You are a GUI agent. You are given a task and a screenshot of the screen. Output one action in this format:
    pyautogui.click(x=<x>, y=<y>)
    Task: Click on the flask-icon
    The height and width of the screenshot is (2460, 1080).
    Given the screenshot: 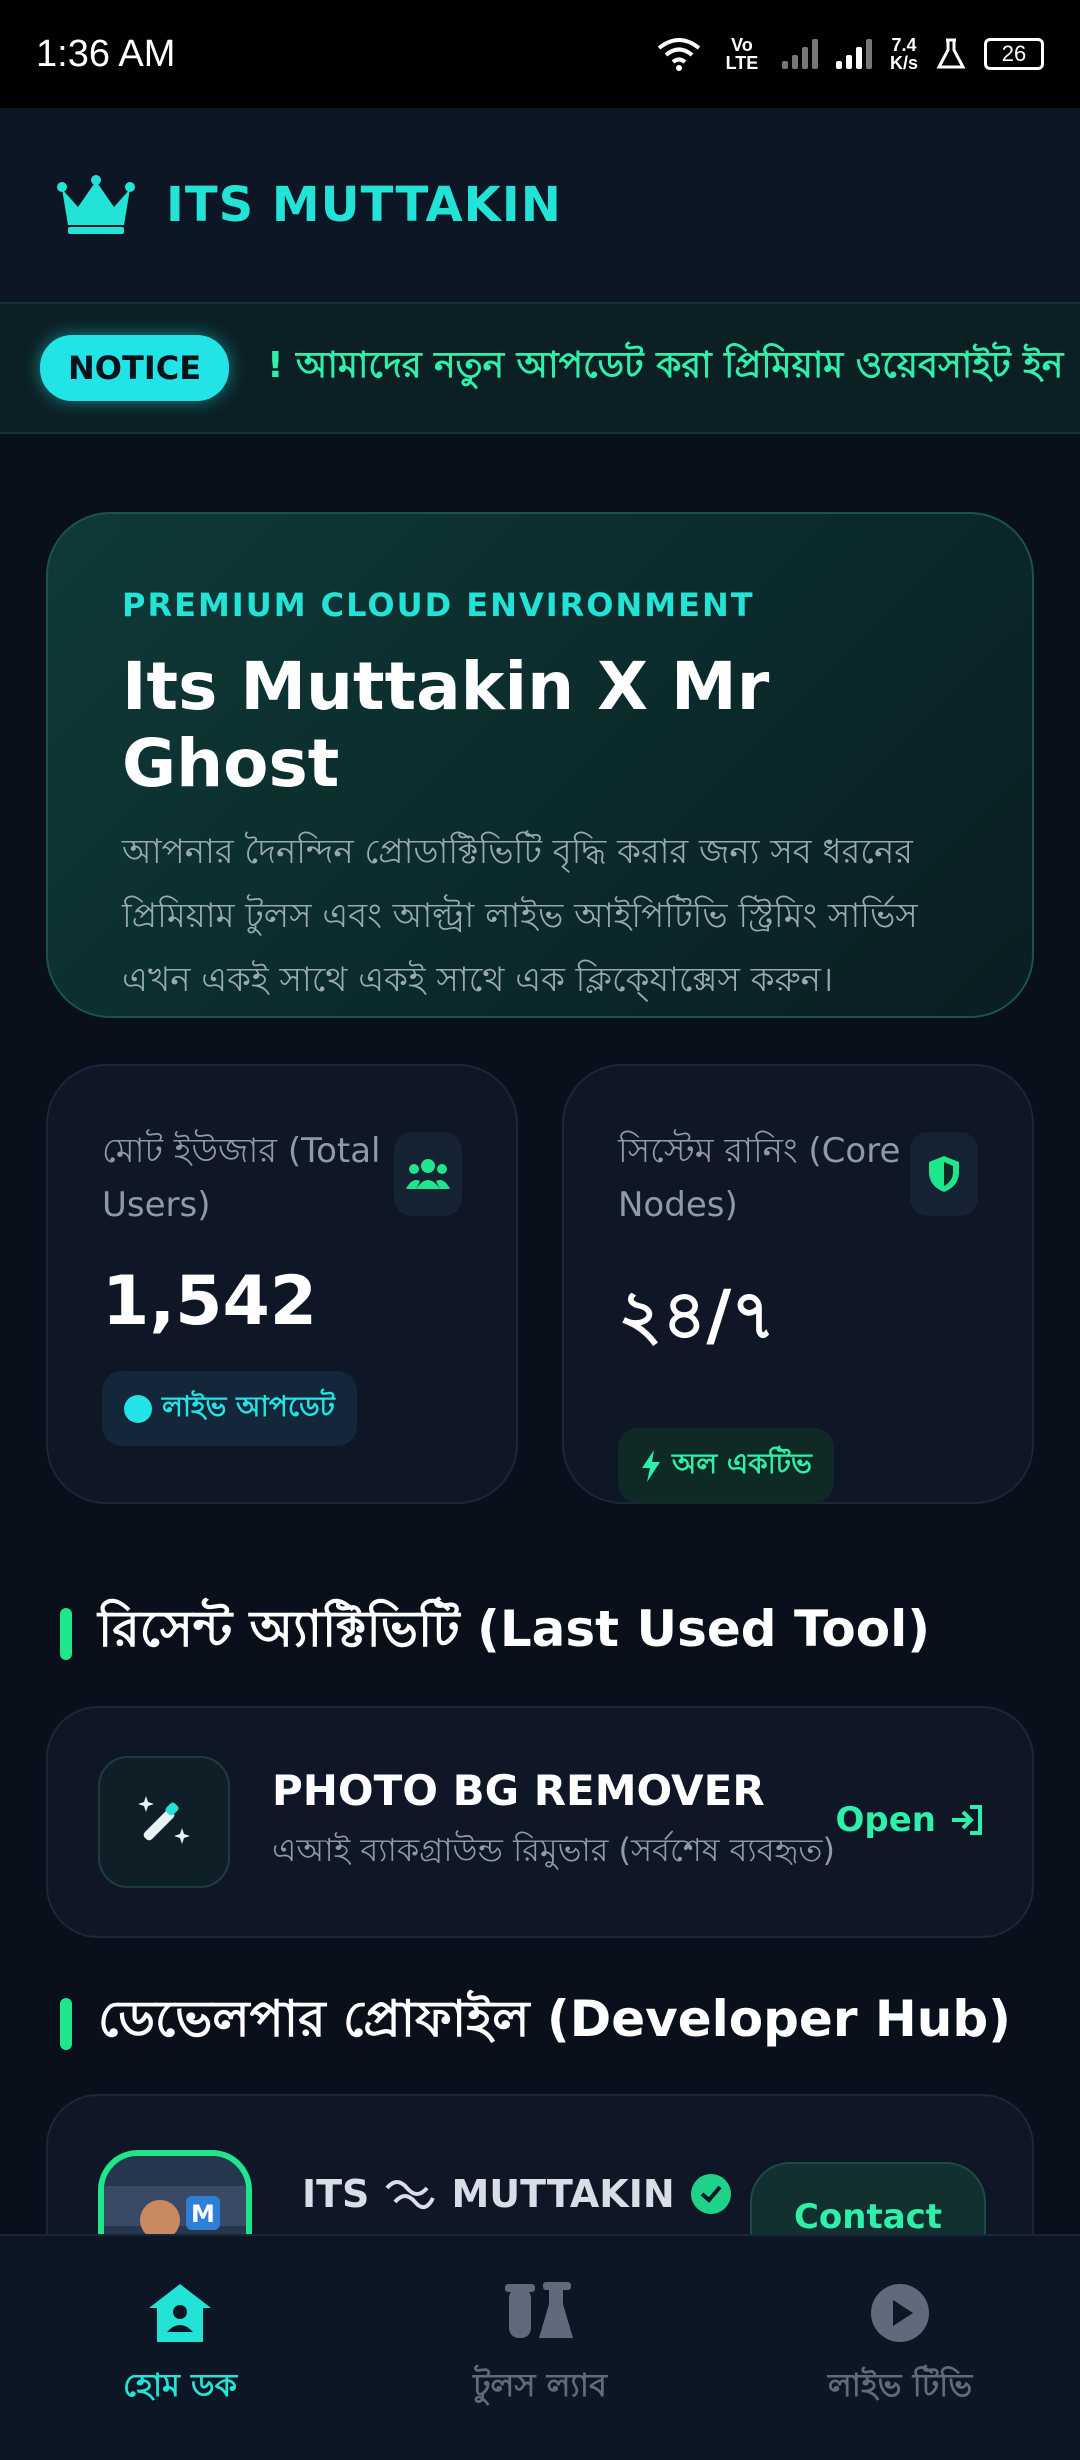 What is the action you would take?
    pyautogui.click(x=539, y=2310)
    